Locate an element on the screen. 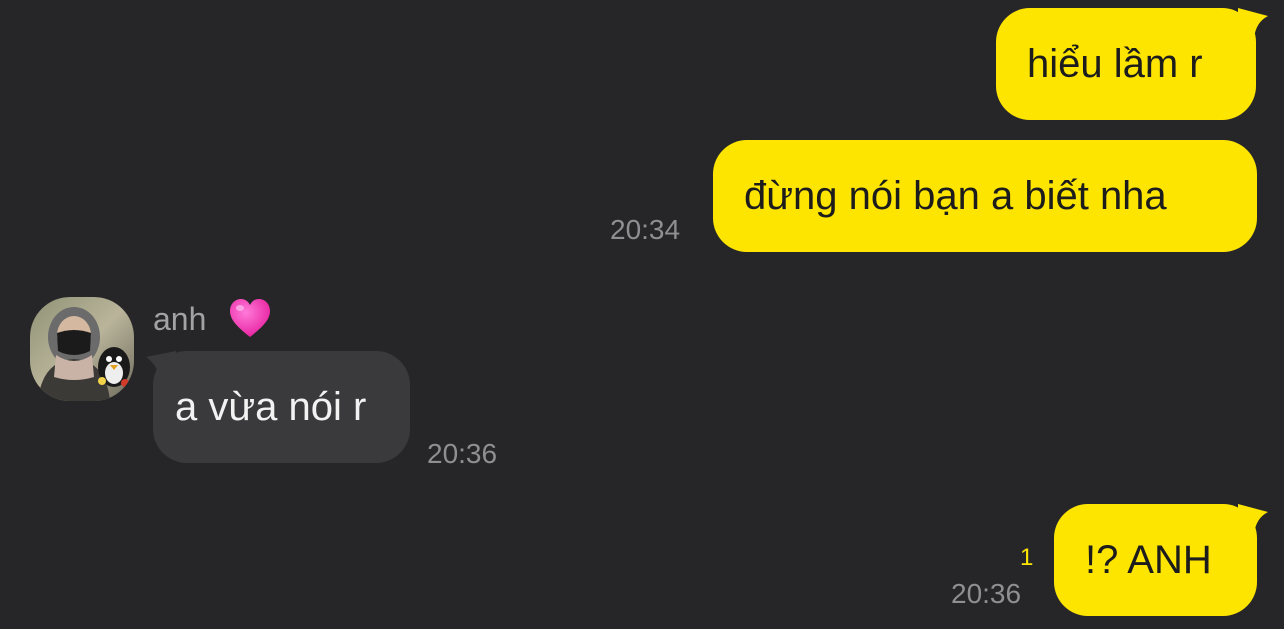 The image size is (1284, 629). incoming-message-bubble: a vừa nói r is located at coordinates (281, 407).